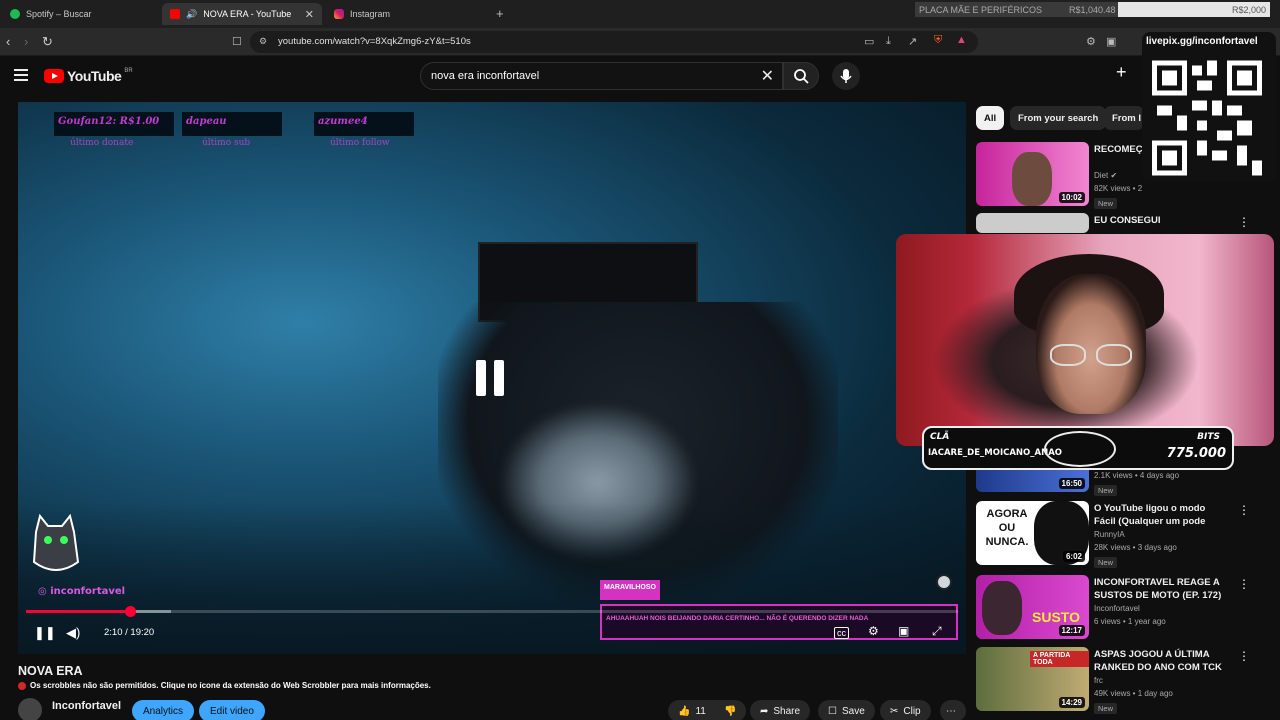 This screenshot has width=1280, height=720. I want to click on thumbs-up-icon: 👍, so click(684, 711).